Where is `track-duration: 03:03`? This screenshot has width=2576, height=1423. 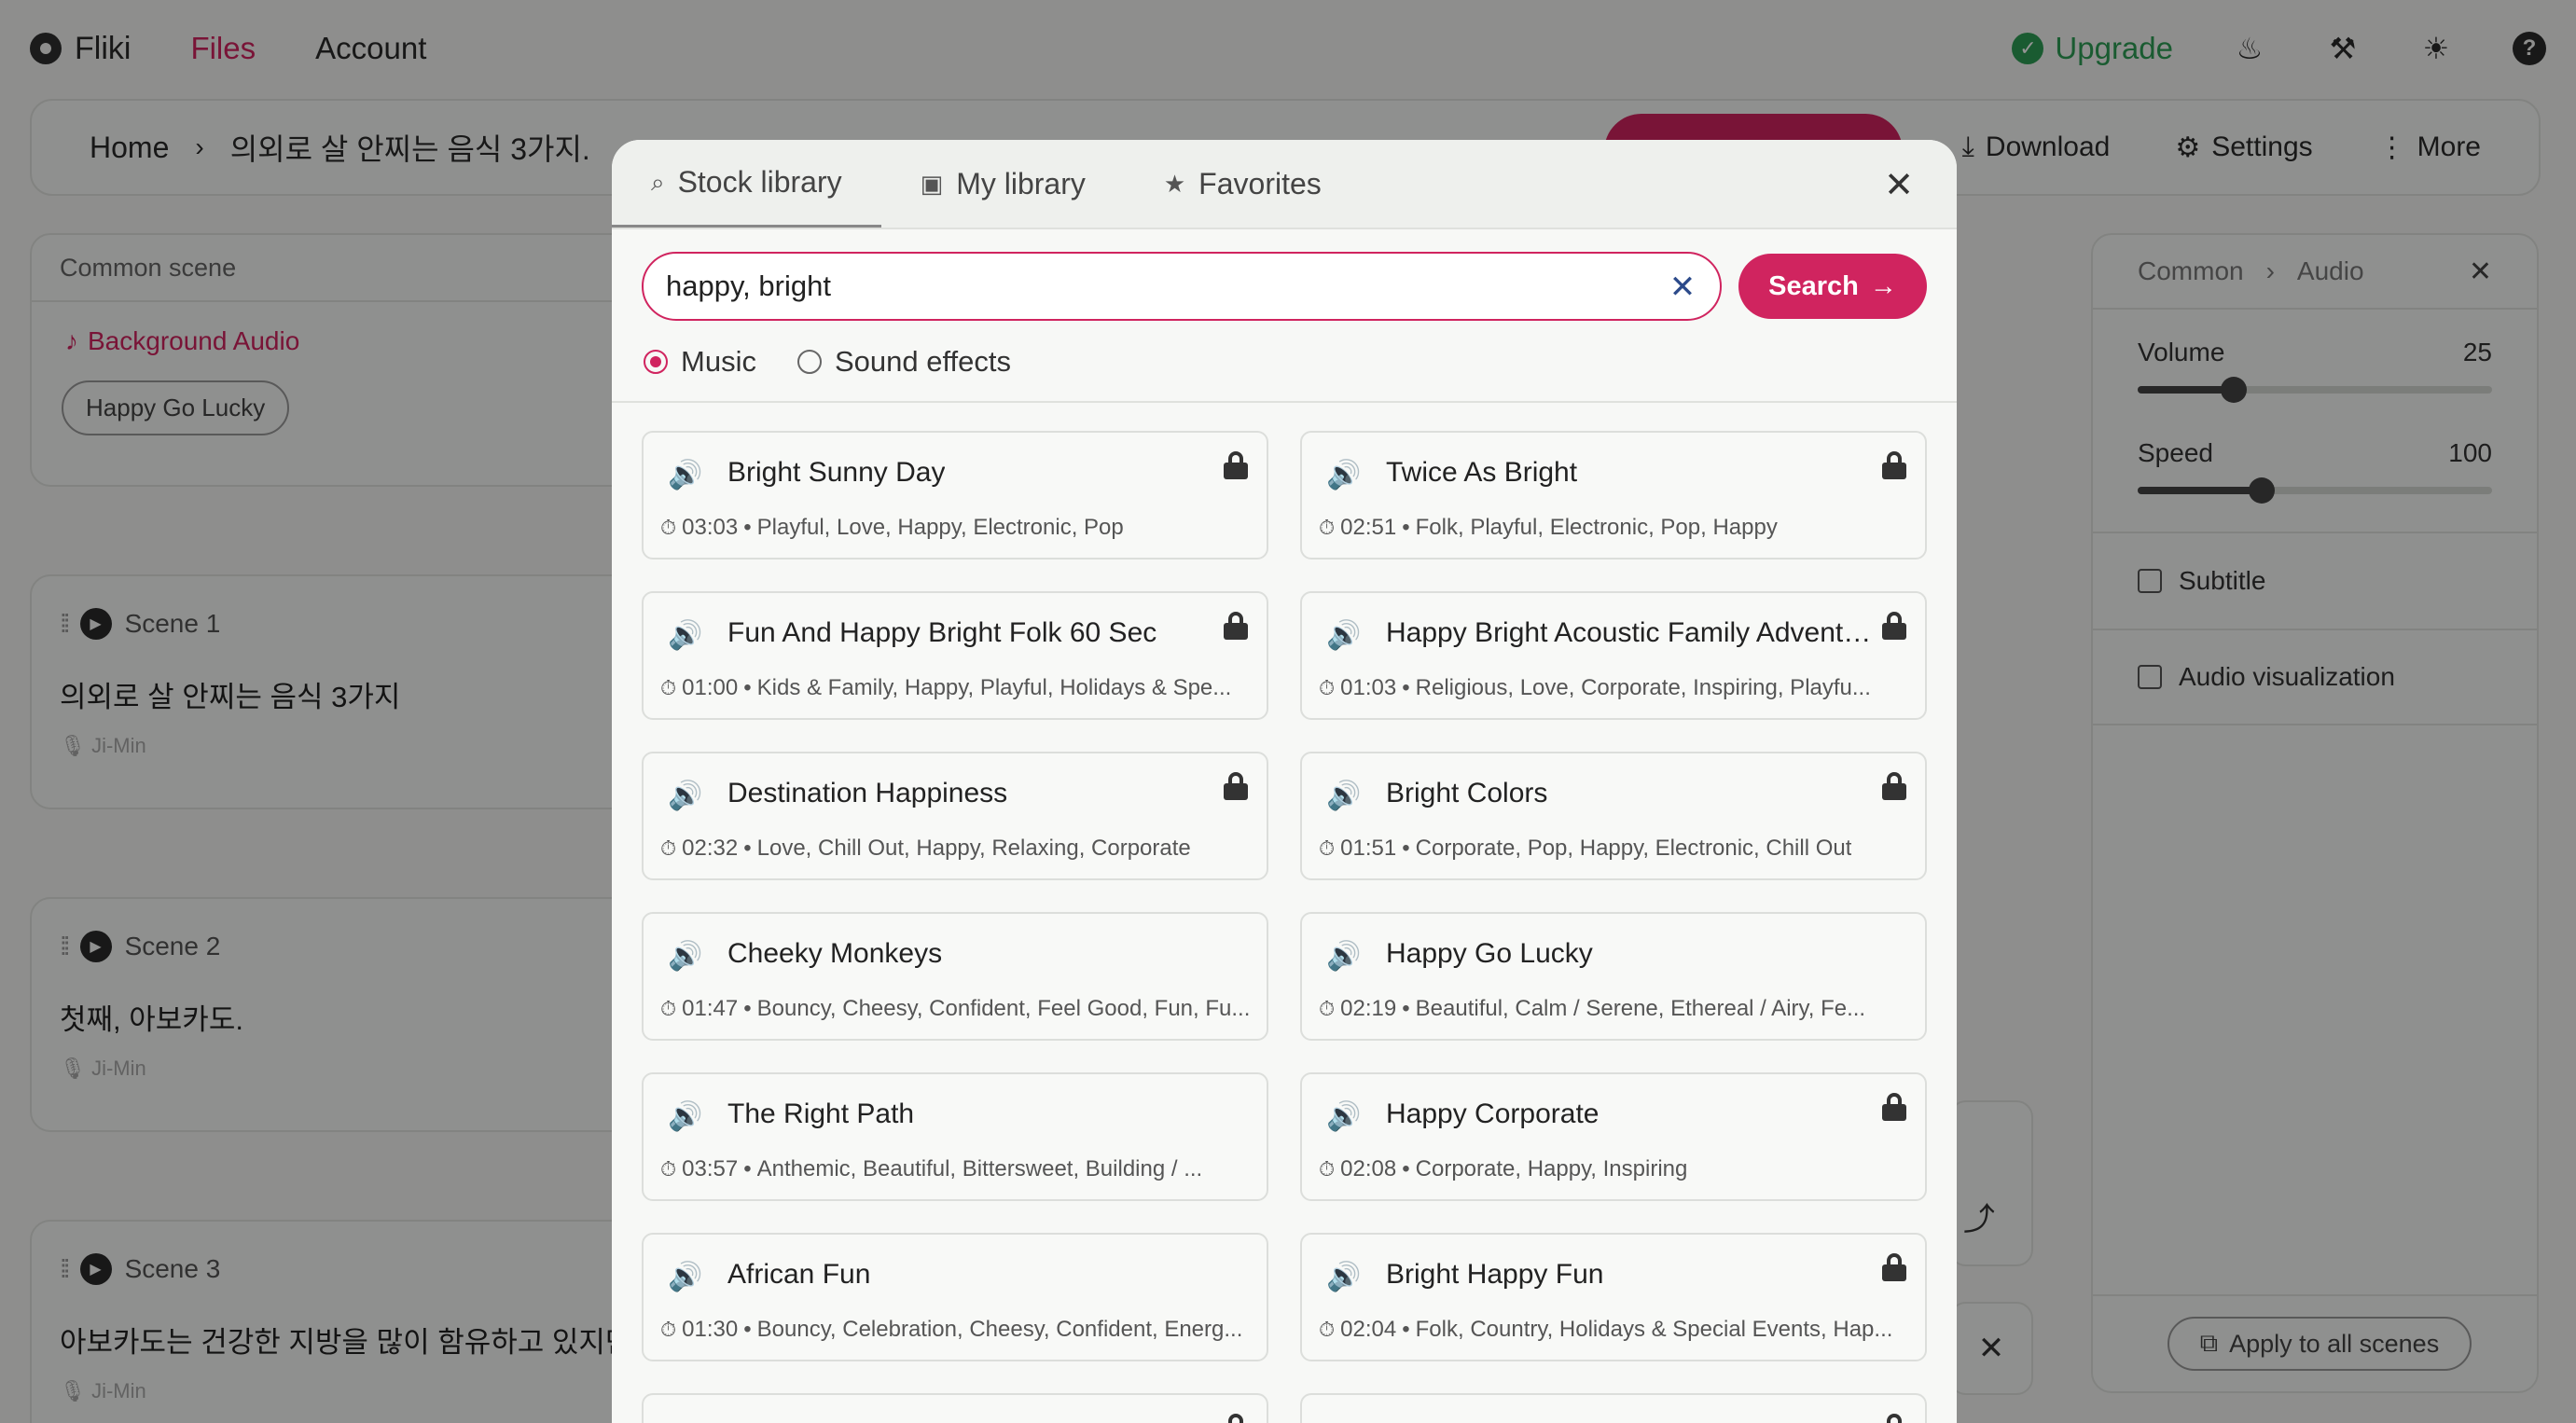
track-duration: 03:03 is located at coordinates (710, 528).